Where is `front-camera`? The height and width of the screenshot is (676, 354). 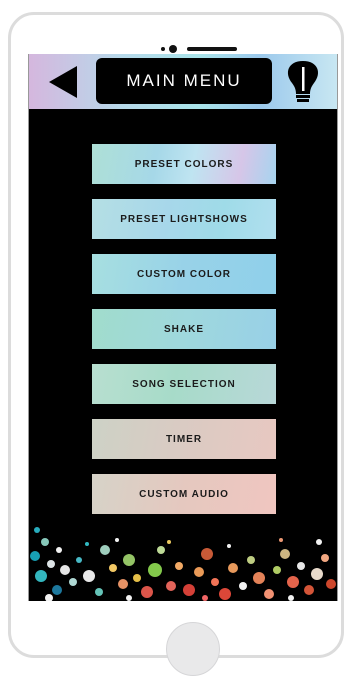
front-camera is located at coordinates (173, 49).